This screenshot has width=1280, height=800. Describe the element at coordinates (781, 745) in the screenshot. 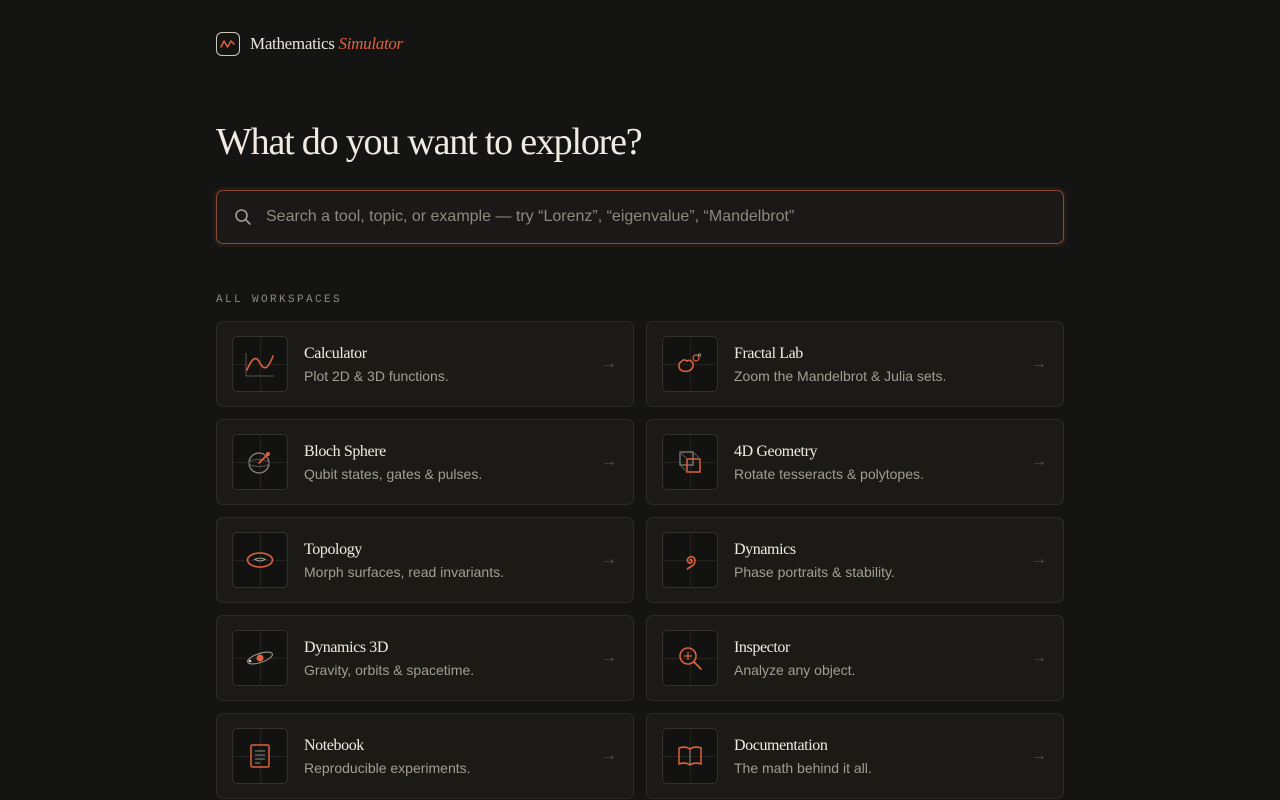

I see `card-title: Documentation` at that location.